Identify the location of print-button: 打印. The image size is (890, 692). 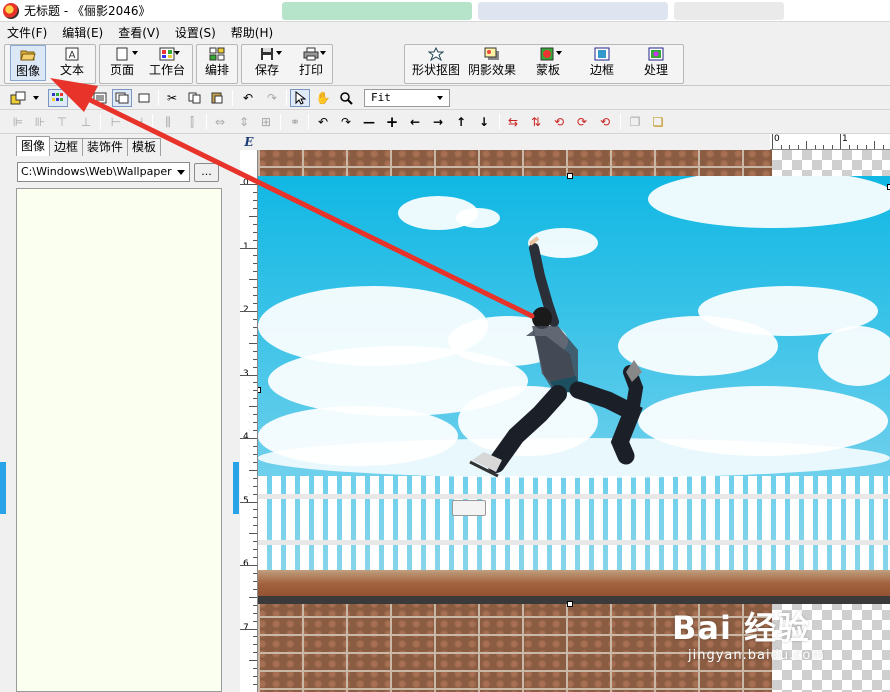
(311, 63).